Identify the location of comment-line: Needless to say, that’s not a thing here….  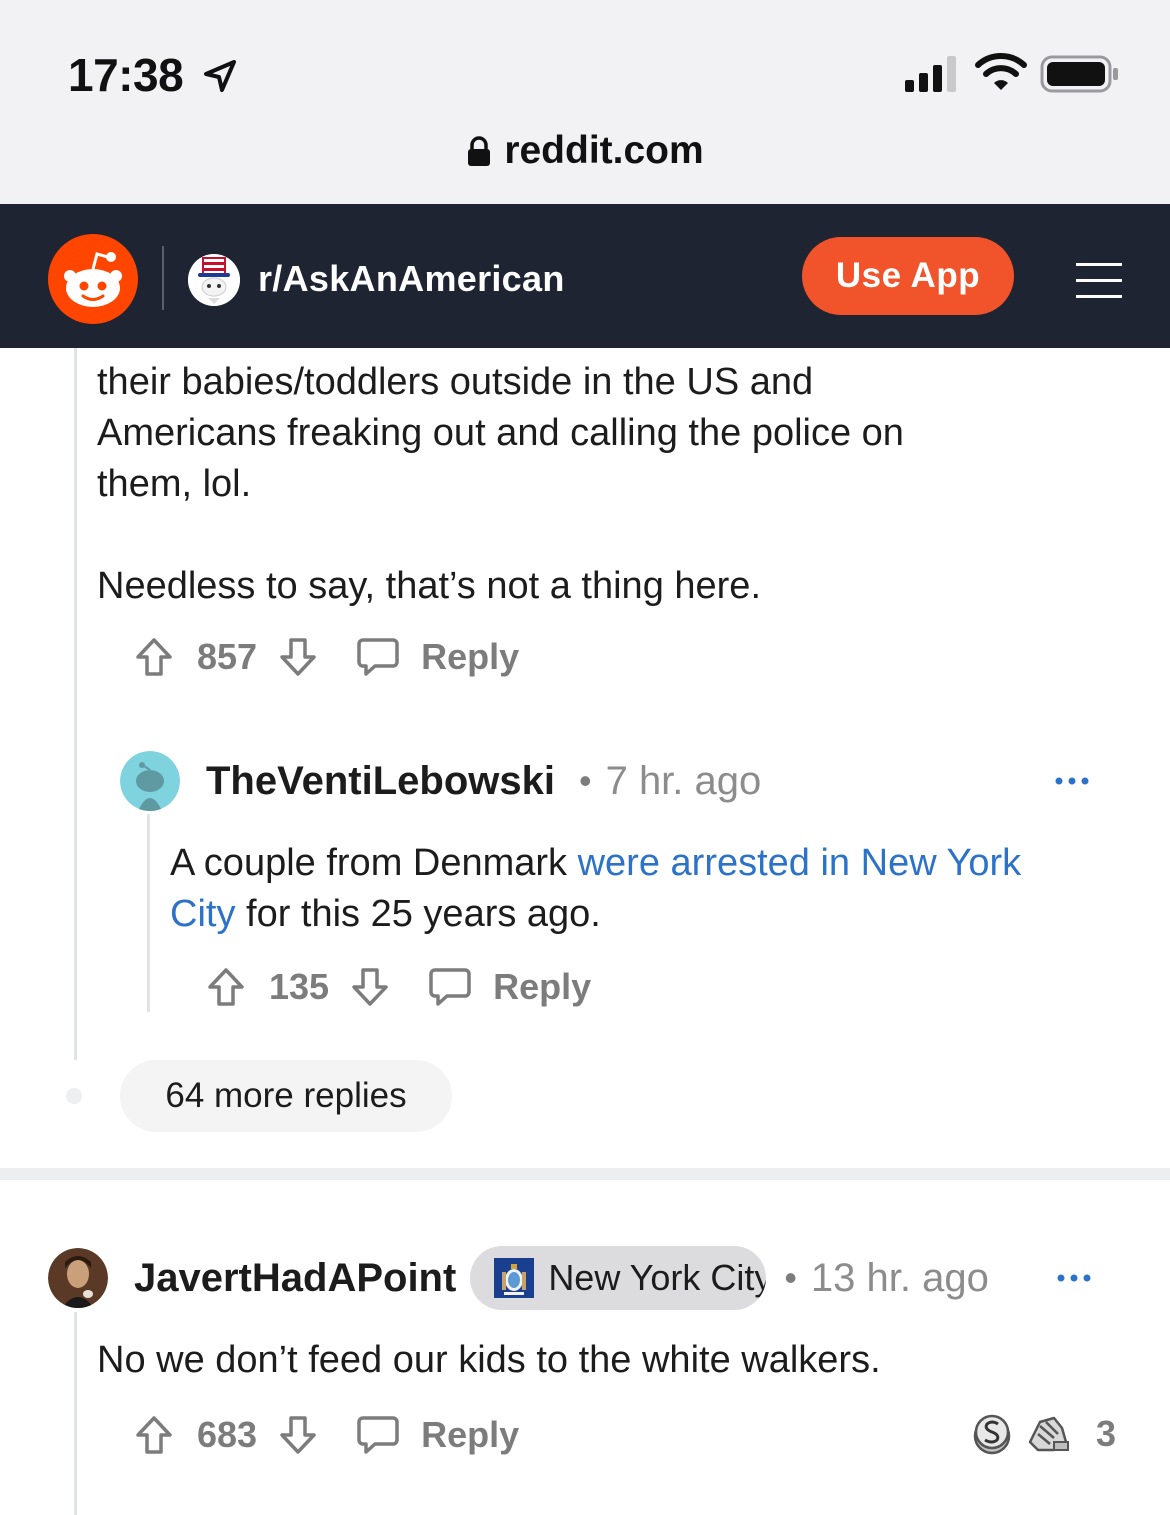
(429, 586).